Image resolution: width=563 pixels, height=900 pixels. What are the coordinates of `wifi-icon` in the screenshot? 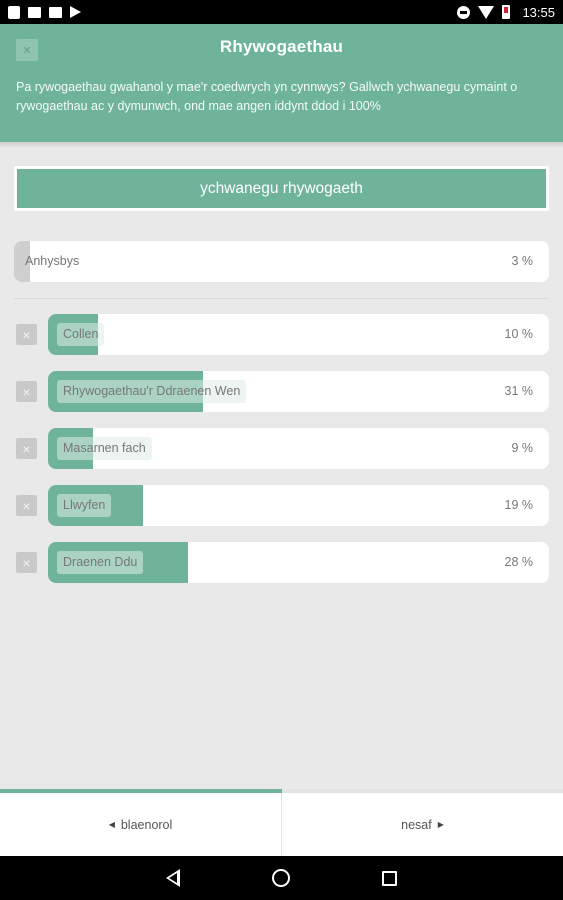 It's located at (486, 12).